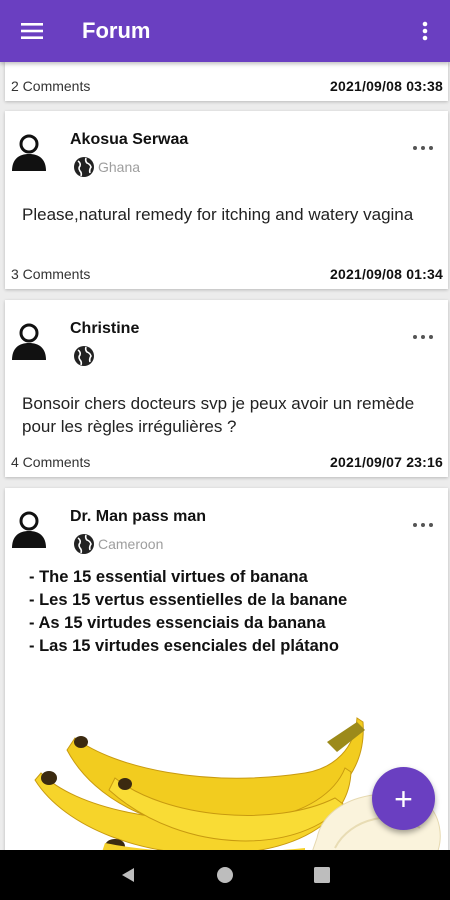 The width and height of the screenshot is (450, 900). Describe the element at coordinates (225, 31) in the screenshot. I see `app-bar: Forum` at that location.